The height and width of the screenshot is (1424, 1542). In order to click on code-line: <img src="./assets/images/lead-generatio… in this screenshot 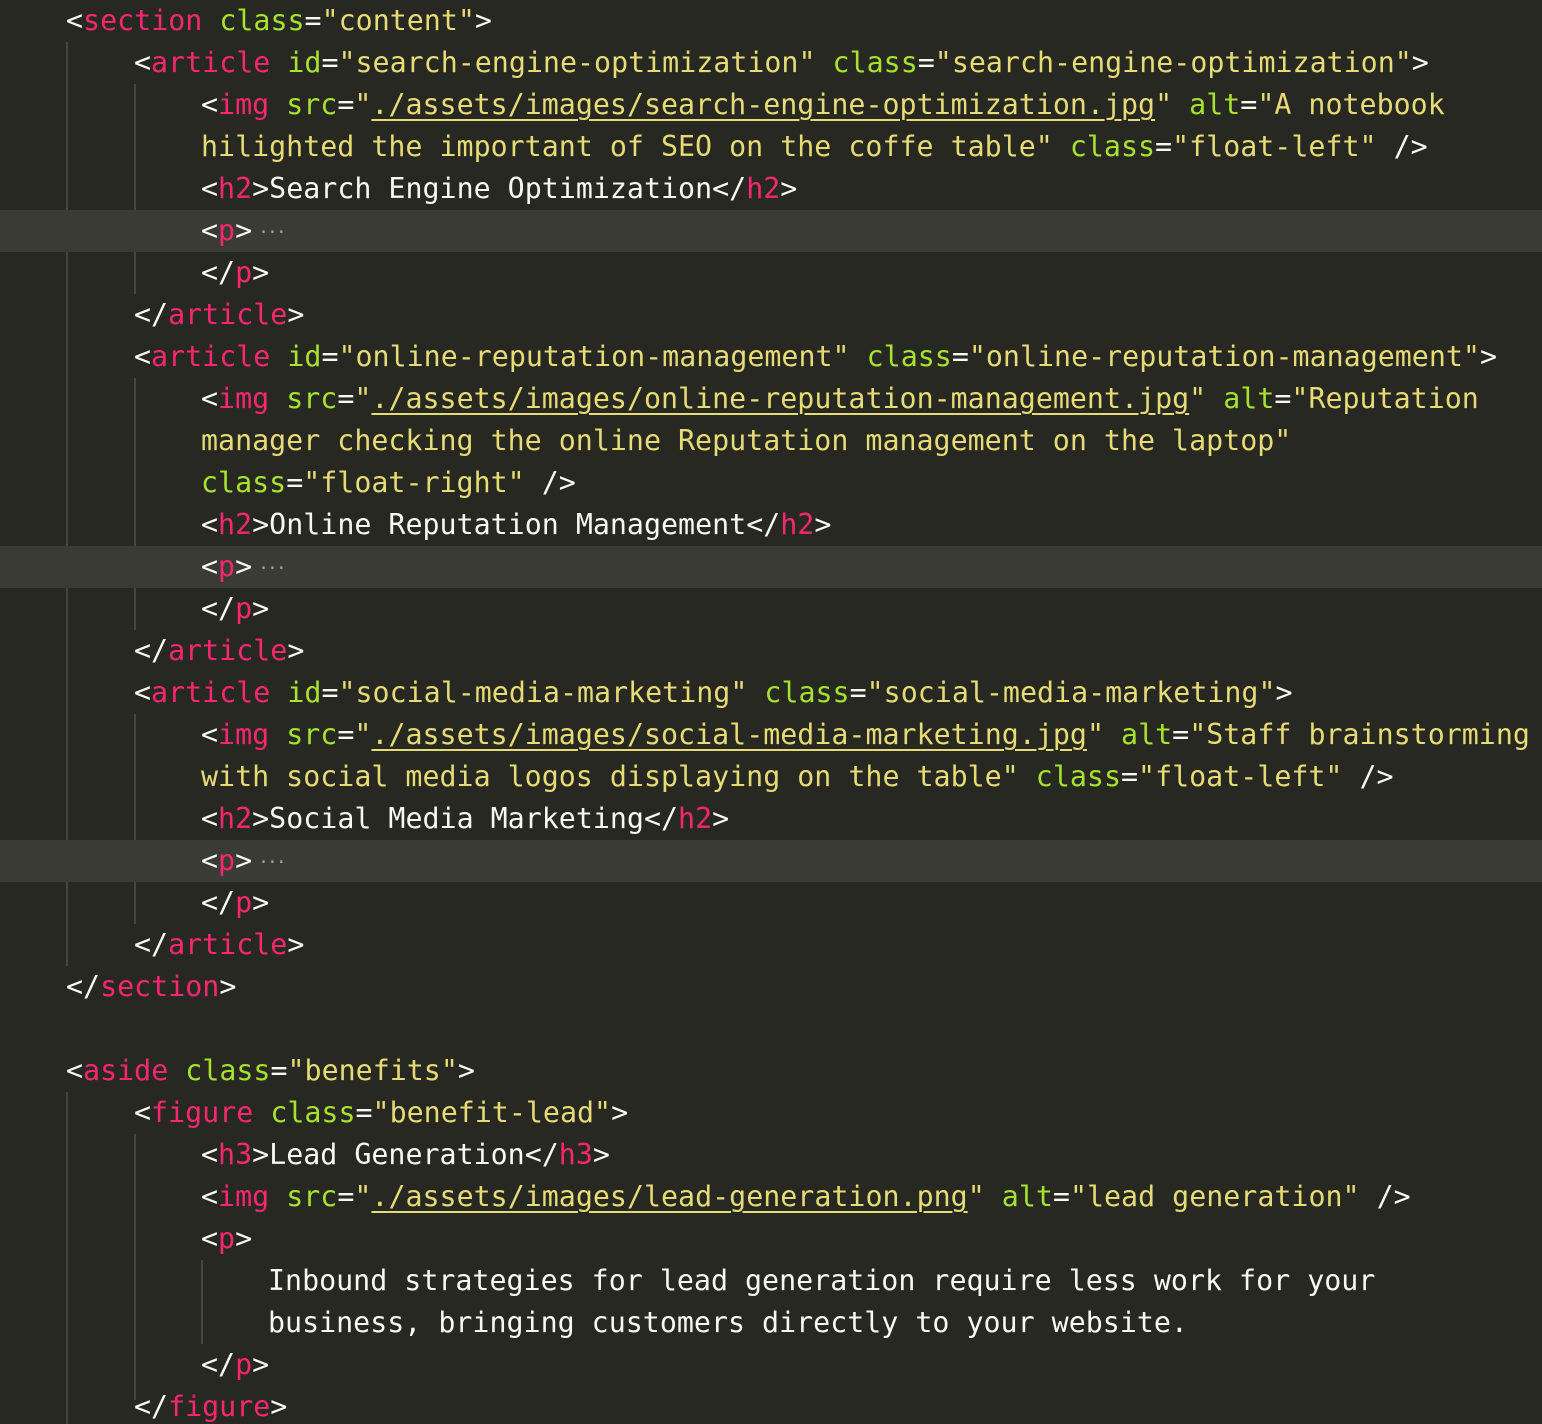, I will do `click(771, 1197)`.